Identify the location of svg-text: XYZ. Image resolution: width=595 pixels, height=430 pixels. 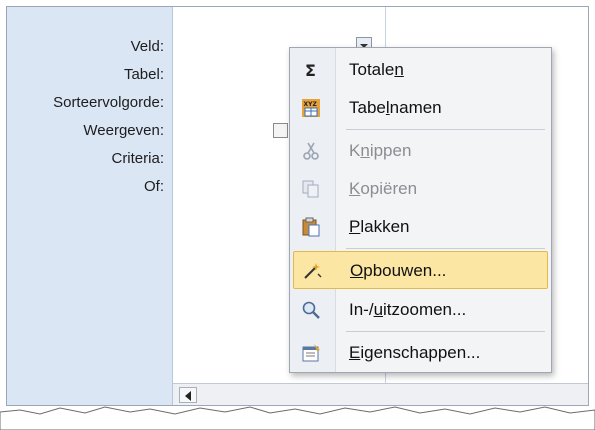
(311, 104).